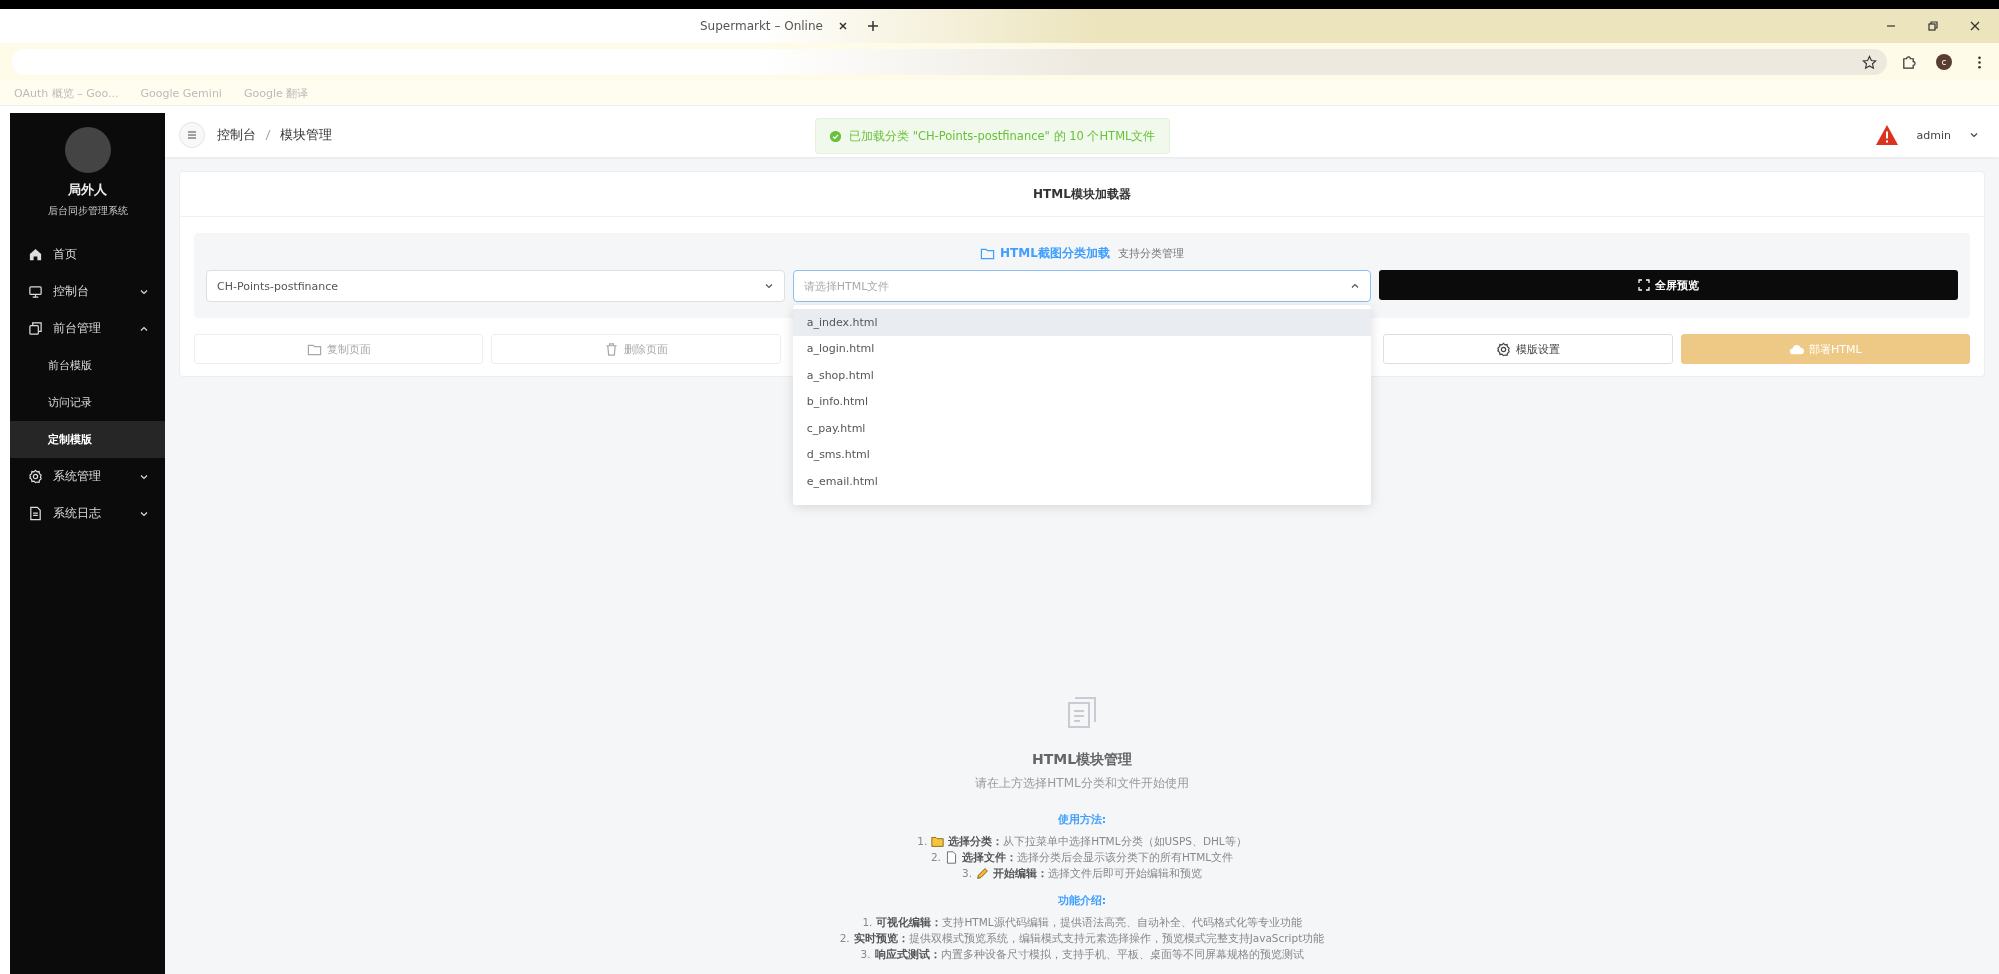 This screenshot has height=974, width=1999. Describe the element at coordinates (1082, 783) in the screenshot. I see `empty-subtitle: 请在上方选择HTML分类和文件开始使用` at that location.